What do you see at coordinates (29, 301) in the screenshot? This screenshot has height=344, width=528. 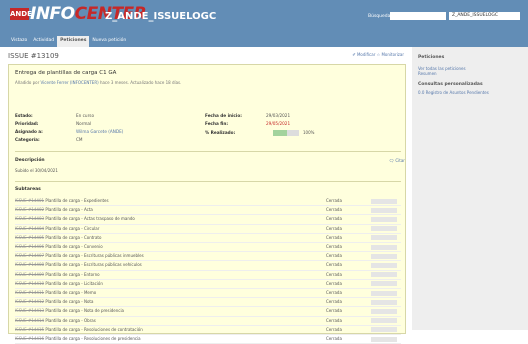 I see `subtask-id-link: ISSUE #14412` at bounding box center [29, 301].